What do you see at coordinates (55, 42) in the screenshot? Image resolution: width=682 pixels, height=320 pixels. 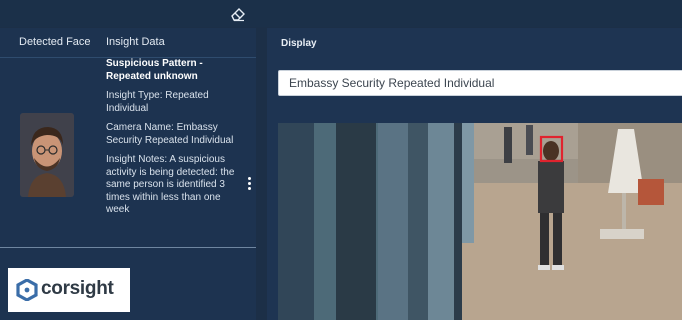 I see `detected-face-header: Detected Face` at bounding box center [55, 42].